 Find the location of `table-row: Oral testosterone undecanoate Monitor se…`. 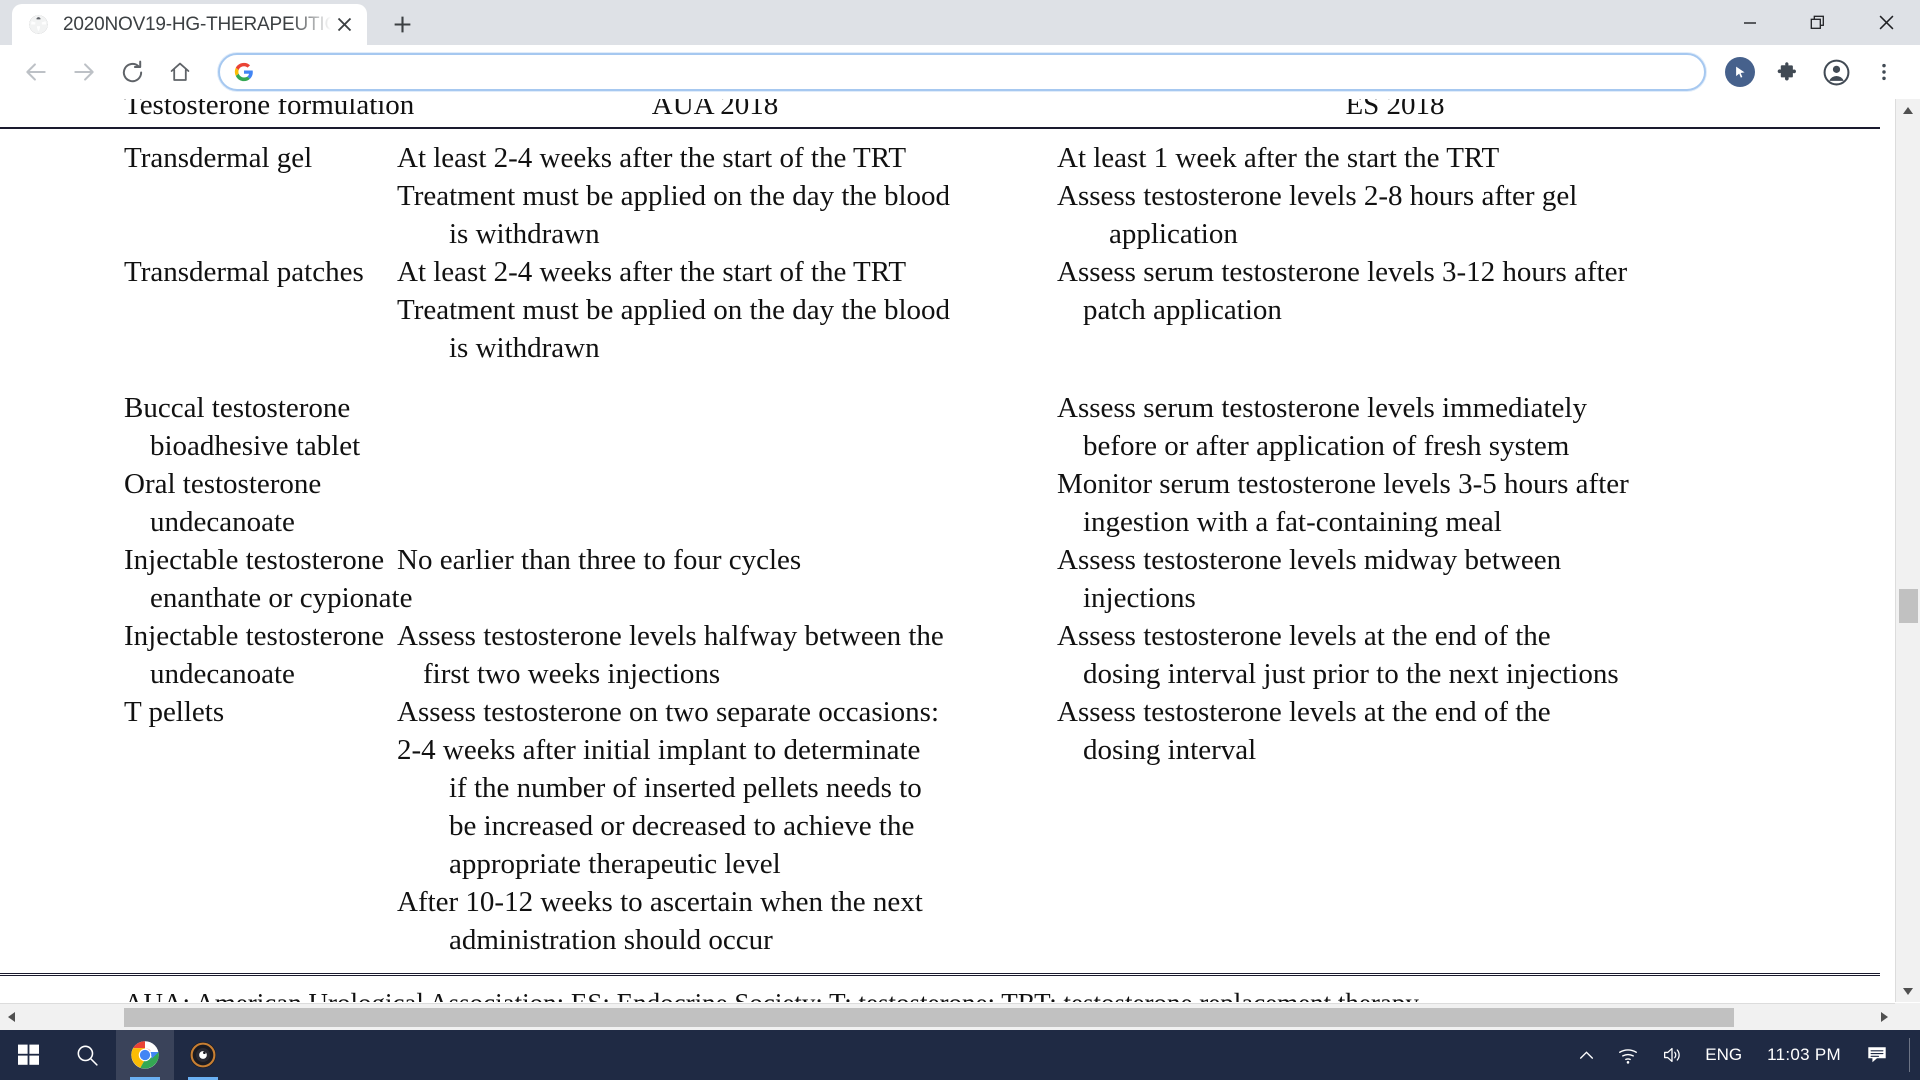

table-row: Oral testosterone undecanoate Monitor se… is located at coordinates (940, 503).